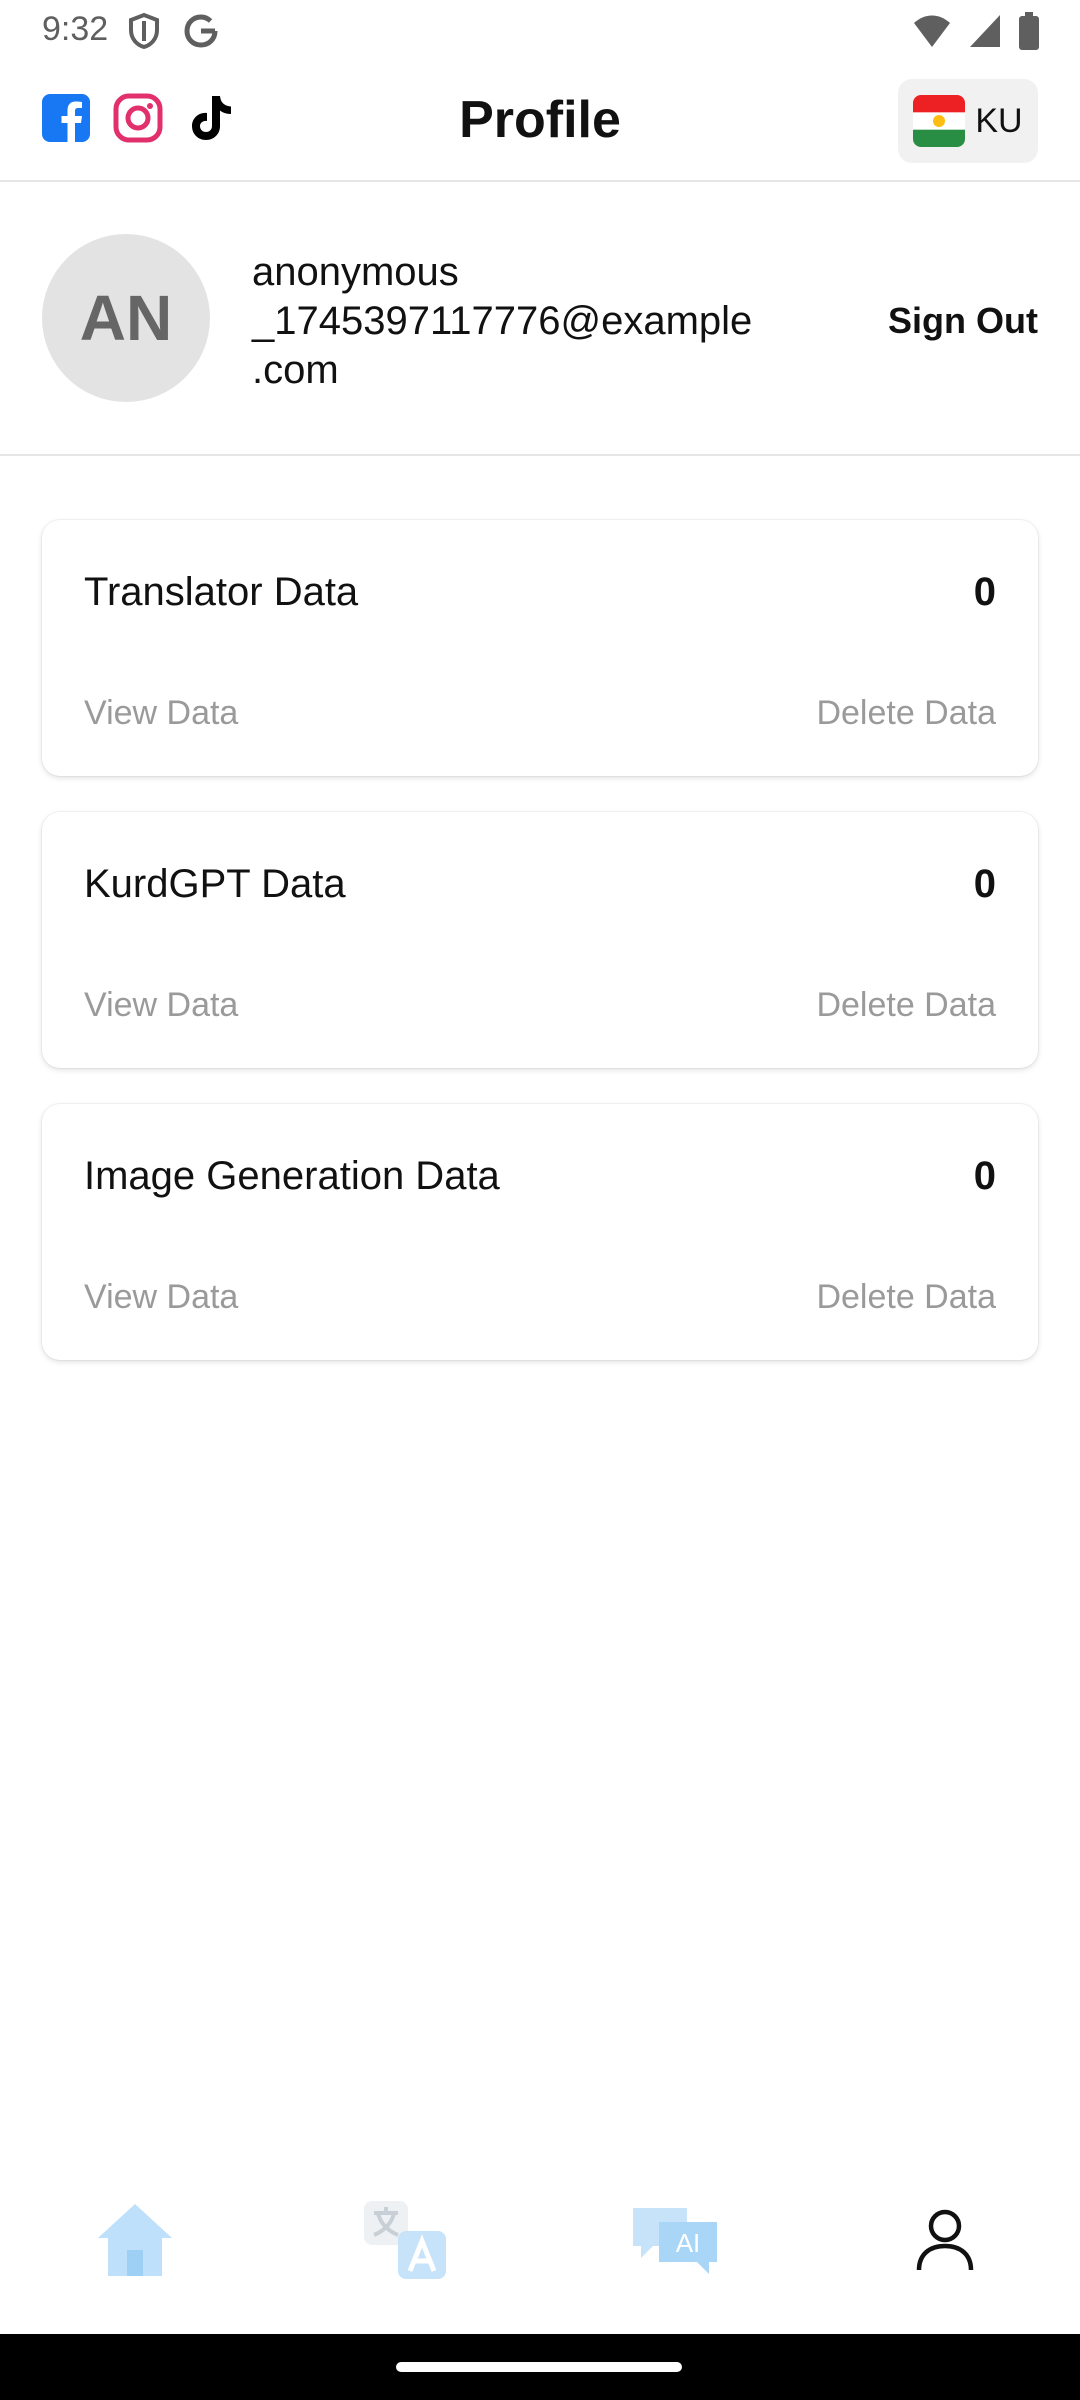 This screenshot has height=2400, width=1080. I want to click on email-line: _1745397117776@example, so click(502, 321).